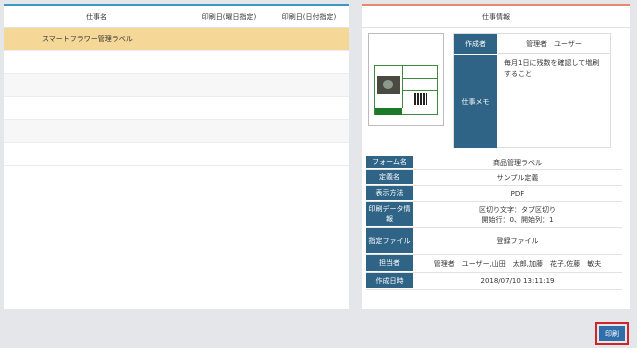  I want to click on detail-line: PDF, so click(517, 193).